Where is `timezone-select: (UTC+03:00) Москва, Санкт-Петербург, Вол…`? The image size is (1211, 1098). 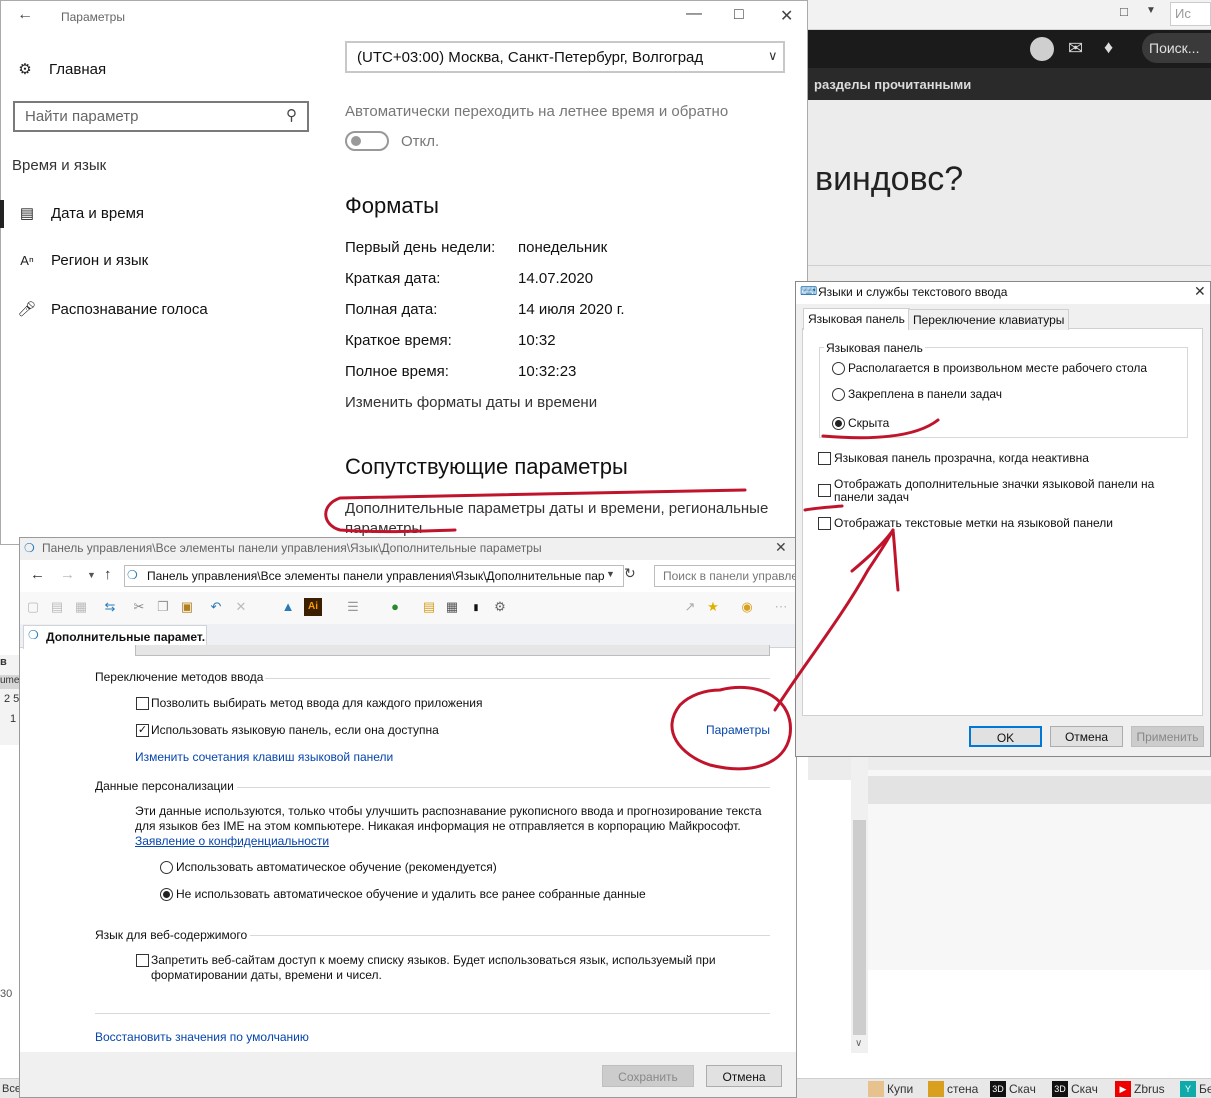 timezone-select: (UTC+03:00) Москва, Санкт-Петербург, Вол… is located at coordinates (565, 57).